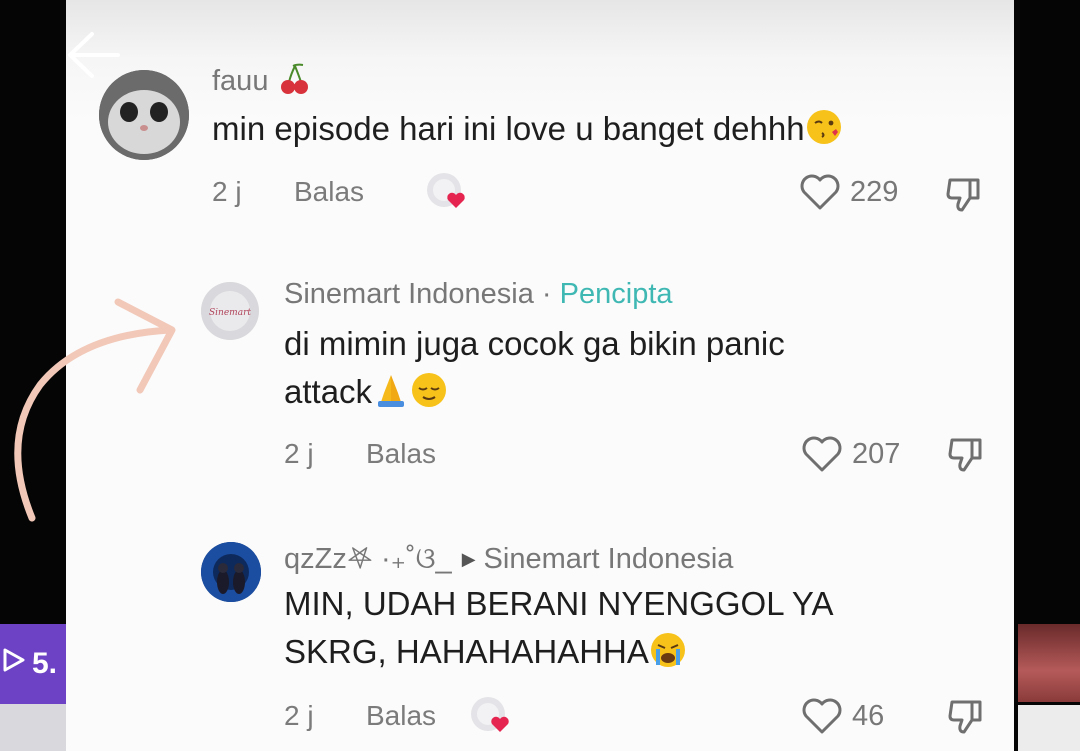 The width and height of the screenshot is (1080, 751). I want to click on back-arrow-icon, so click(94, 55).